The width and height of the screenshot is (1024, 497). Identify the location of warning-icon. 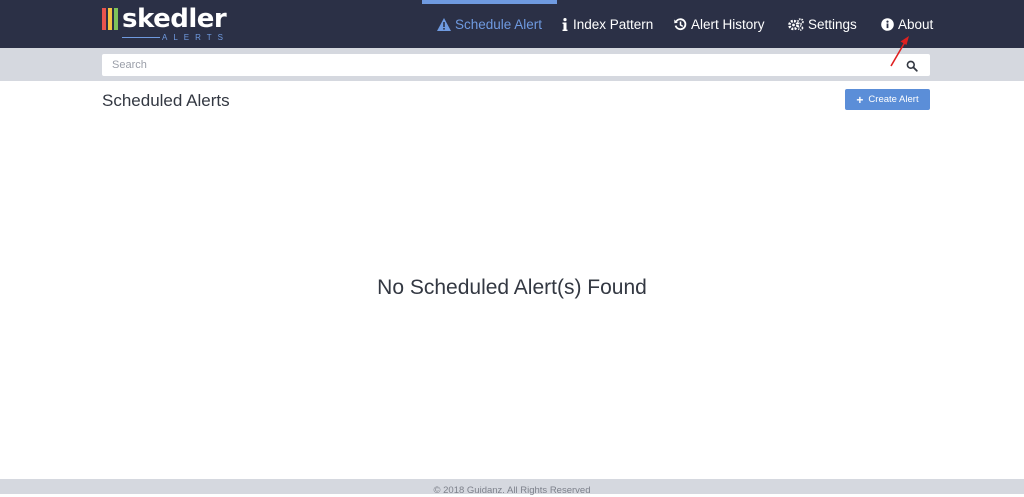
(444, 24).